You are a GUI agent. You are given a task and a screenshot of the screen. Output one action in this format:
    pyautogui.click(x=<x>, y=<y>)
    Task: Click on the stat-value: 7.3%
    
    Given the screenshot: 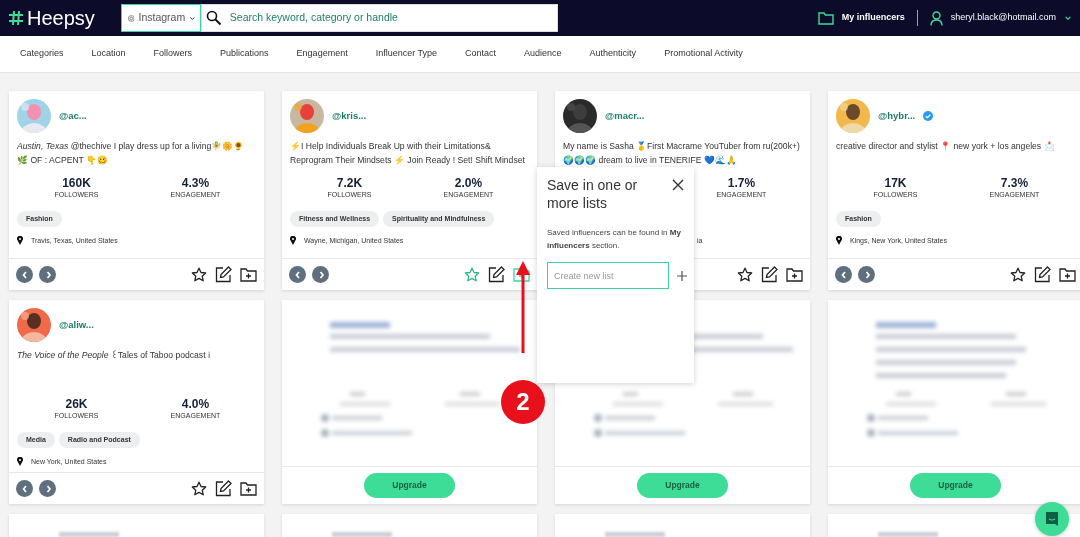 What is the action you would take?
    pyautogui.click(x=1014, y=184)
    